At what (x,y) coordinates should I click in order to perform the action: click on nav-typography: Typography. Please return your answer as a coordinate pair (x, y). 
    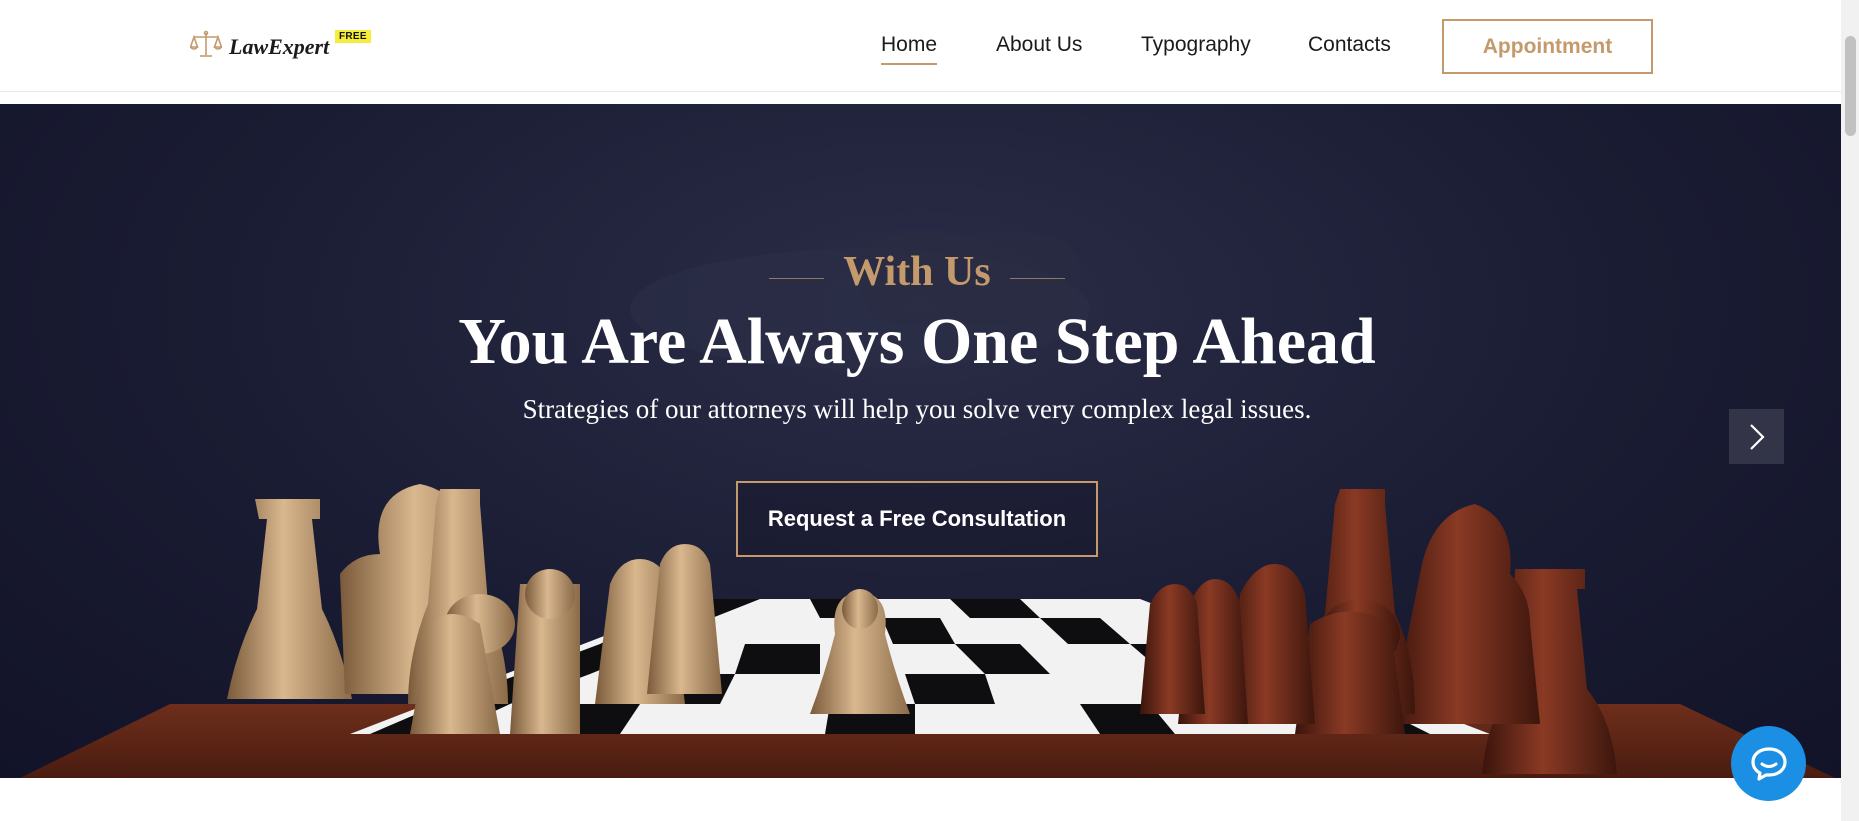
    Looking at the image, I should click on (1196, 48).